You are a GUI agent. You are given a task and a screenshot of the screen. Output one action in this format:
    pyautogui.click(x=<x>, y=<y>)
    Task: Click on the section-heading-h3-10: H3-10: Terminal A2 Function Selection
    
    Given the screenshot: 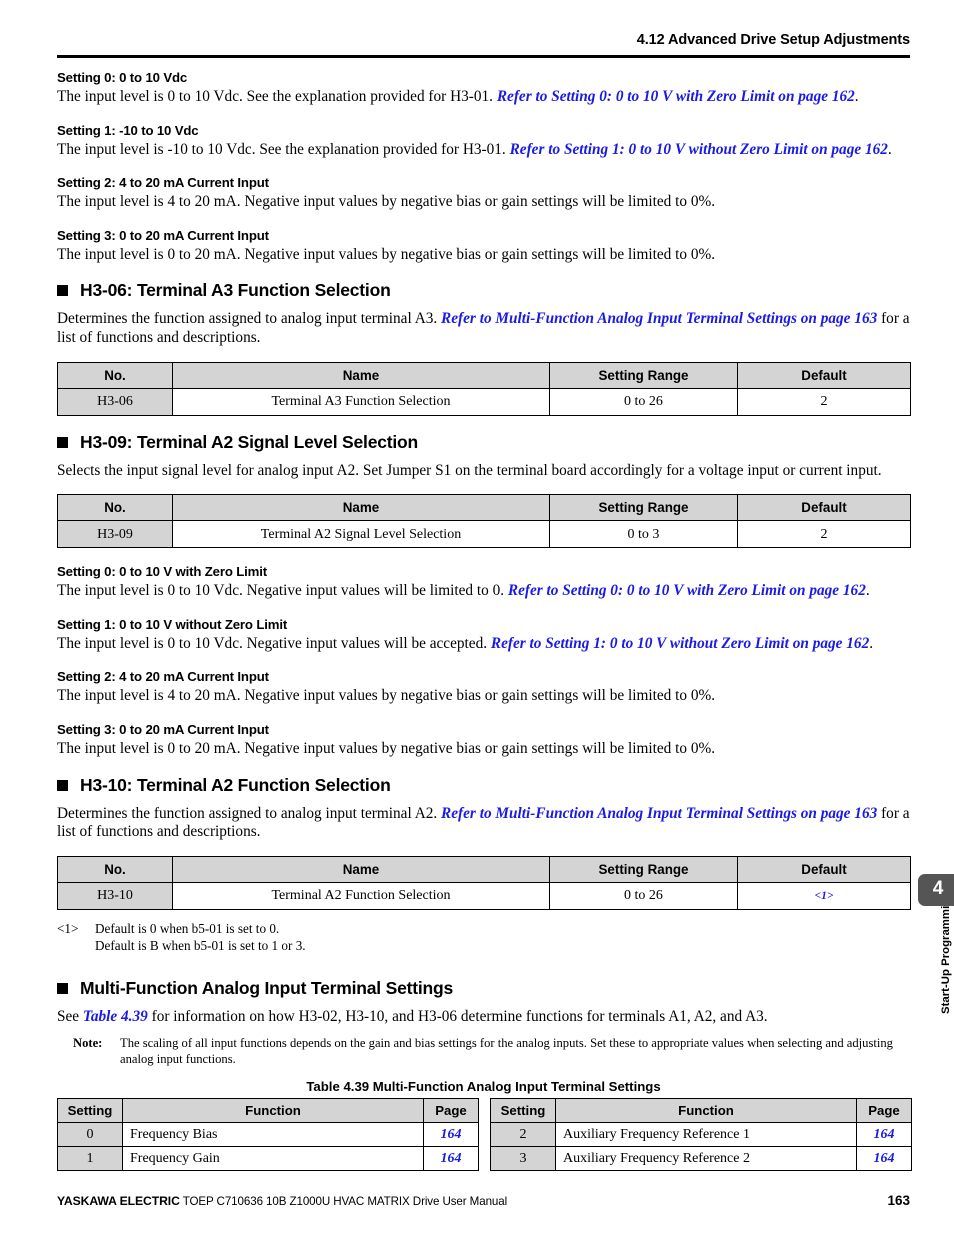 What is the action you would take?
    pyautogui.click(x=483, y=785)
    